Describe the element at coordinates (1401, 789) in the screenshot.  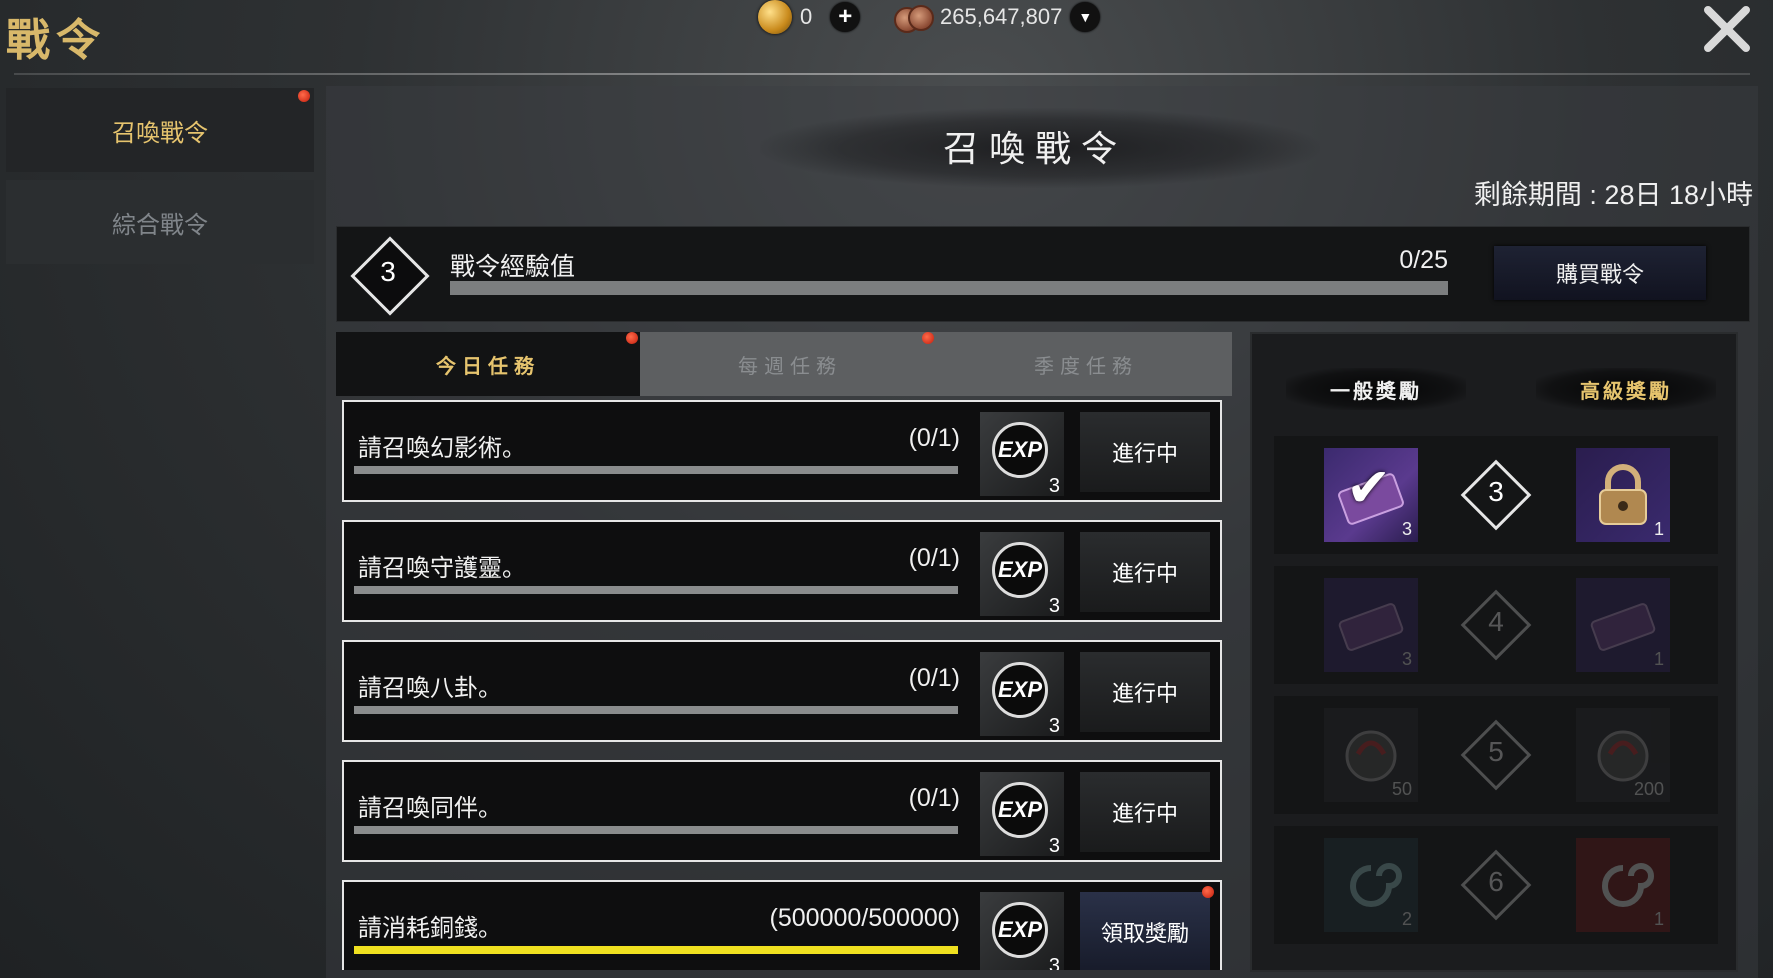
I see `reward-count: 50` at that location.